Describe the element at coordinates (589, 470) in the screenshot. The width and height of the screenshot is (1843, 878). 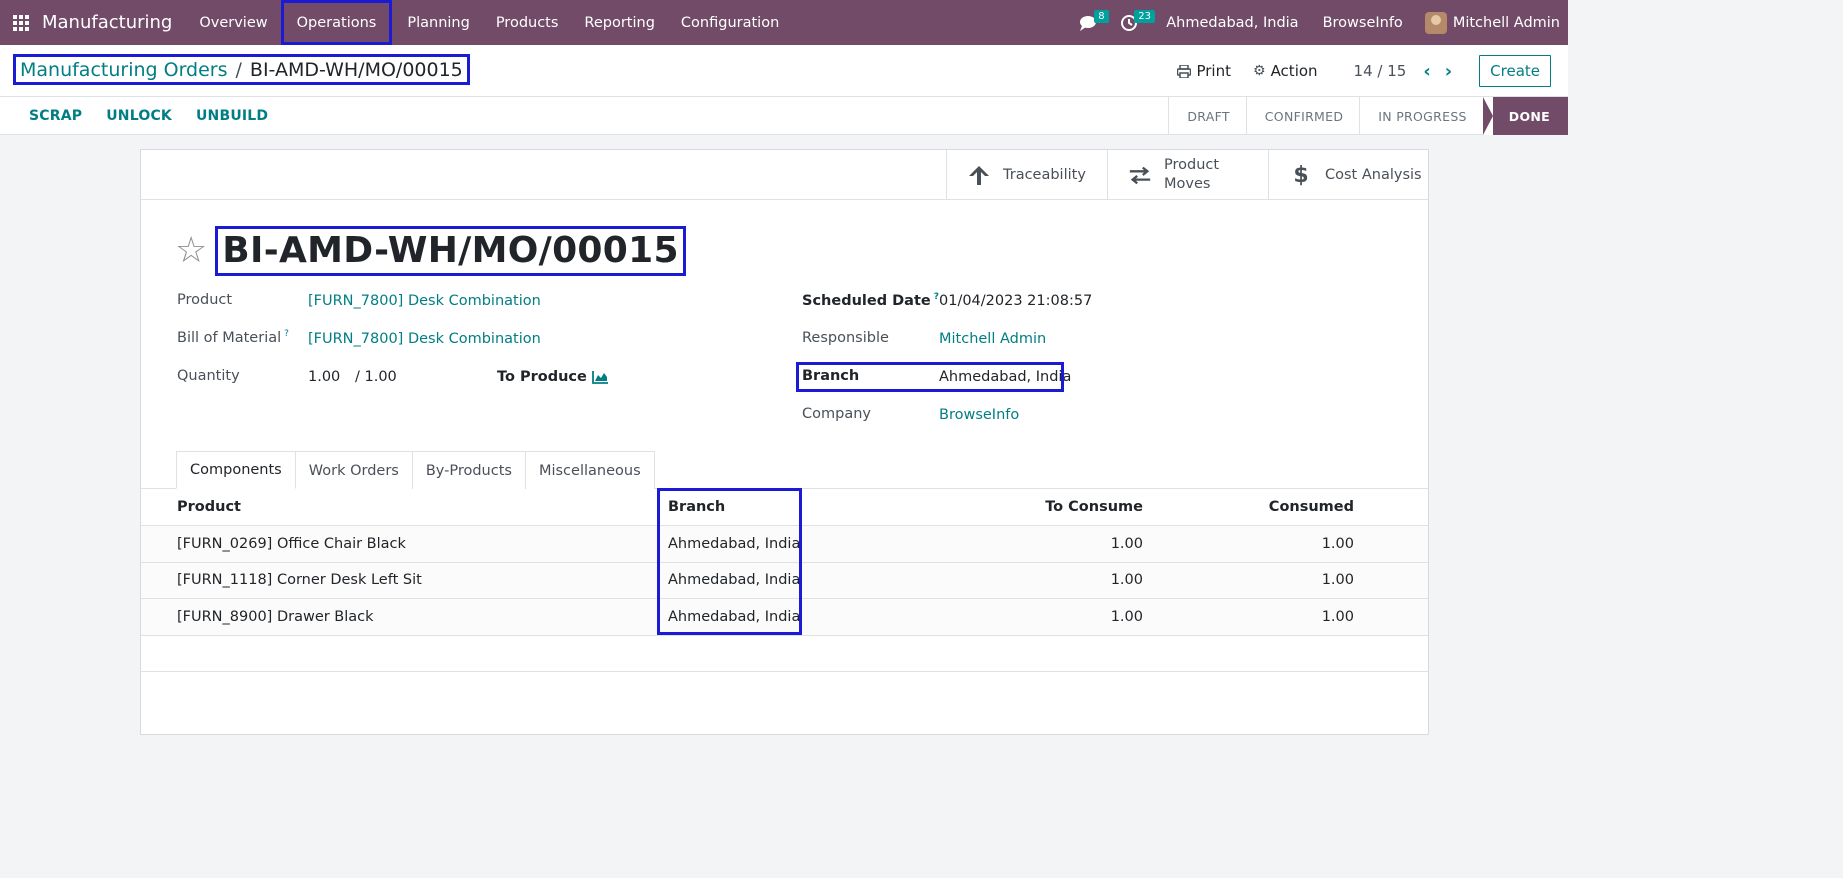
I see `tab-miscellaneous: Miscellaneous` at that location.